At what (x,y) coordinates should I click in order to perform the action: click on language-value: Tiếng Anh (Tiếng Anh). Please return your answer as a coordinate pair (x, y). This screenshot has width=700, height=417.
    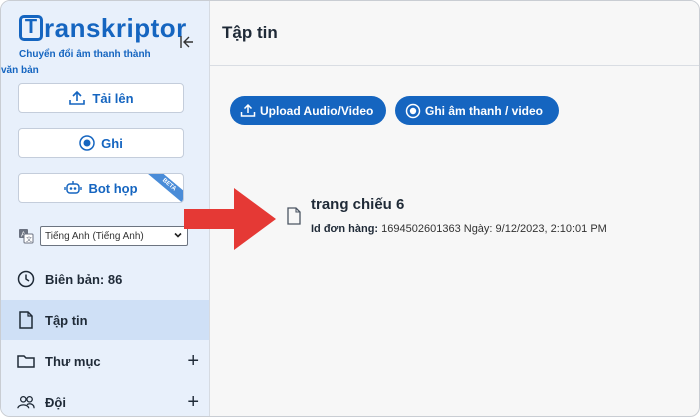
    Looking at the image, I should click on (94, 236).